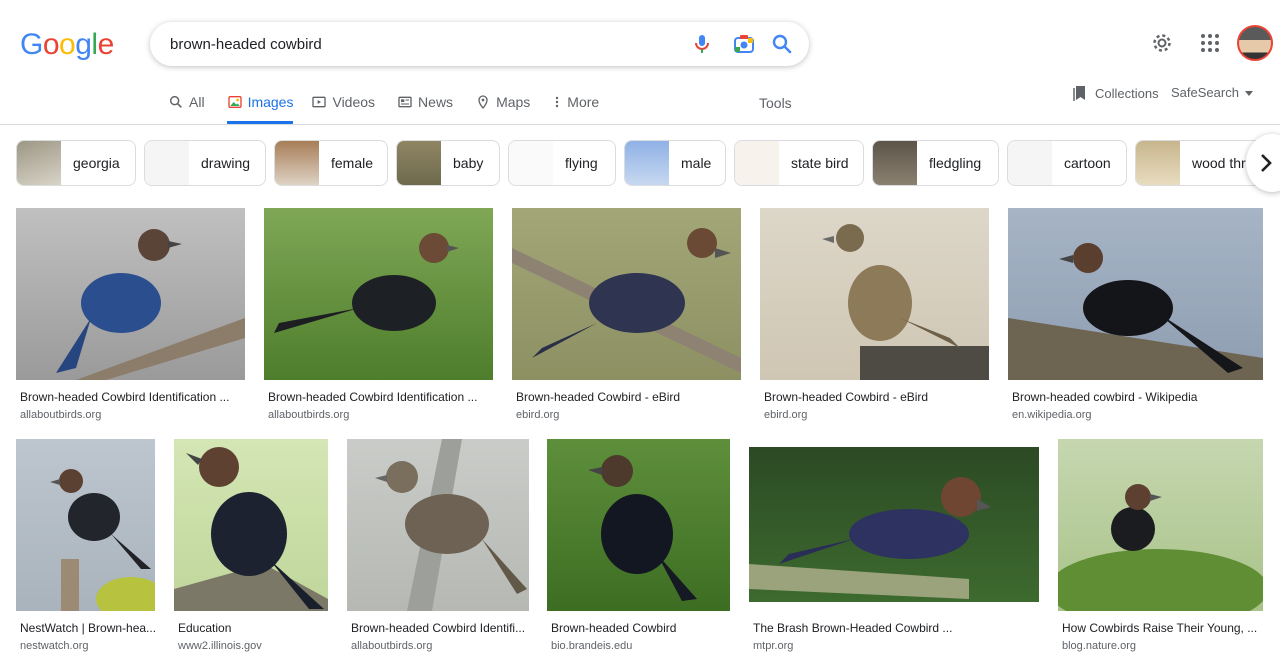 The image size is (1280, 661). Describe the element at coordinates (197, 102) in the screenshot. I see `tab-label: All` at that location.